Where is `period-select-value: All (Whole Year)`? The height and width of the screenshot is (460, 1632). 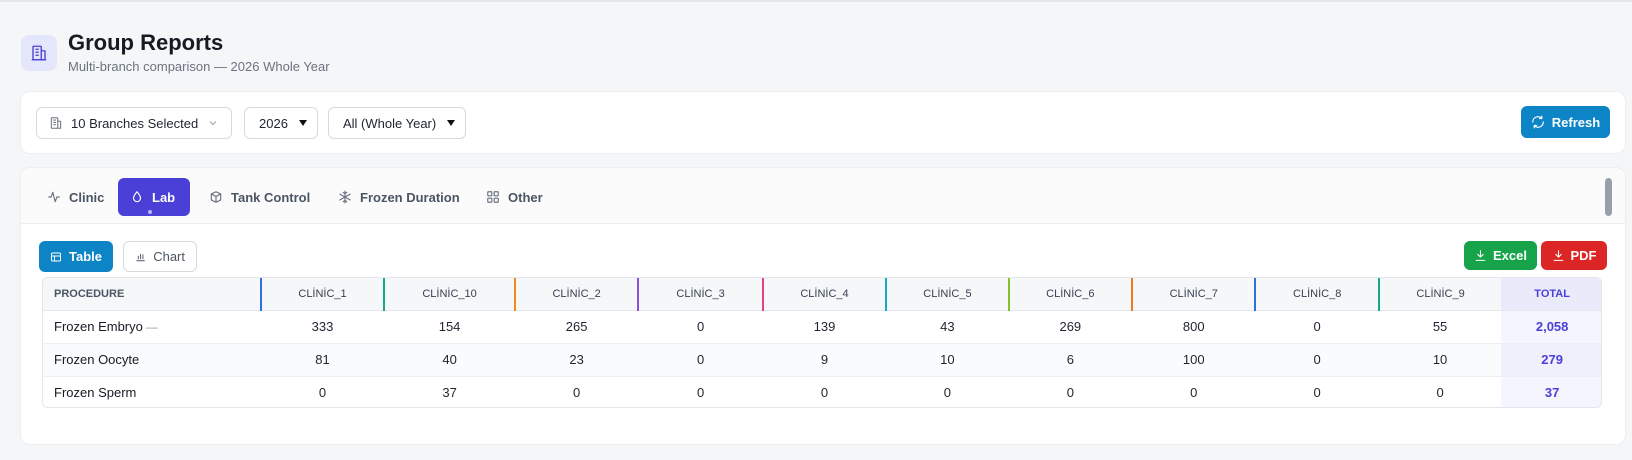
period-select-value: All (Whole Year) is located at coordinates (390, 123).